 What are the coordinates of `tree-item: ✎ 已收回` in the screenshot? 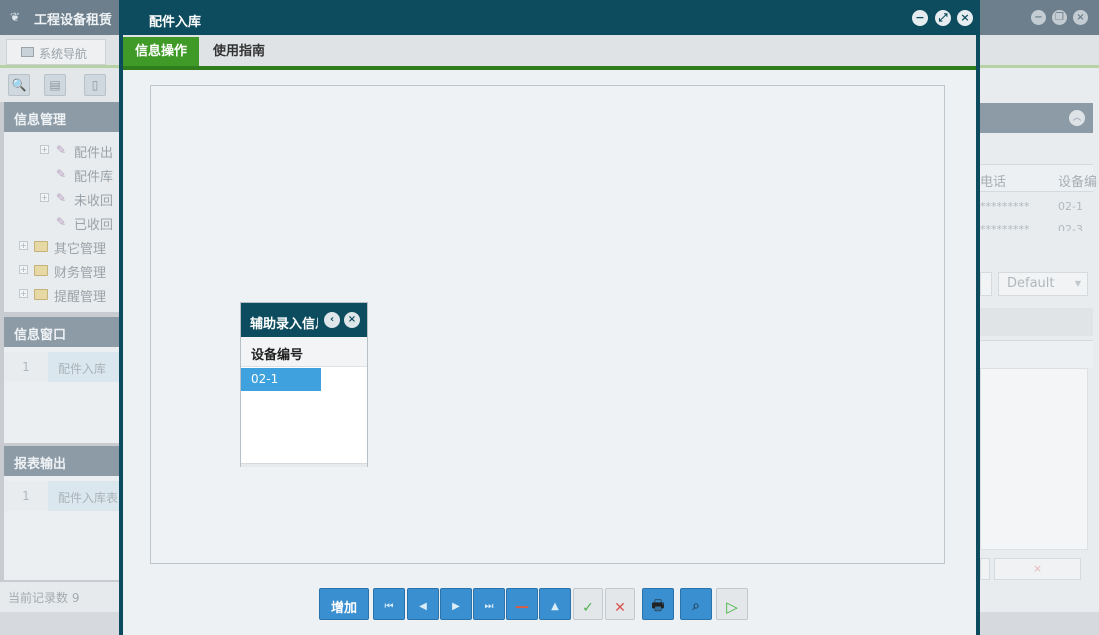 It's located at (62, 223).